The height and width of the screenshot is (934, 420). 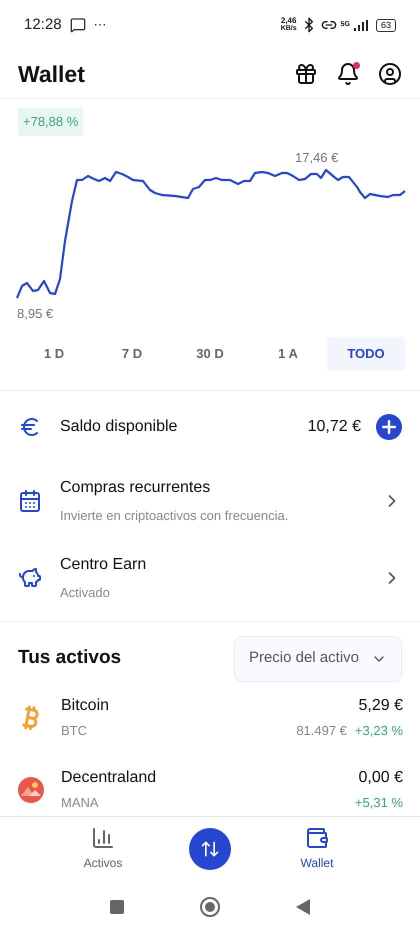 I want to click on max-label: 17,46 €, so click(x=316, y=157).